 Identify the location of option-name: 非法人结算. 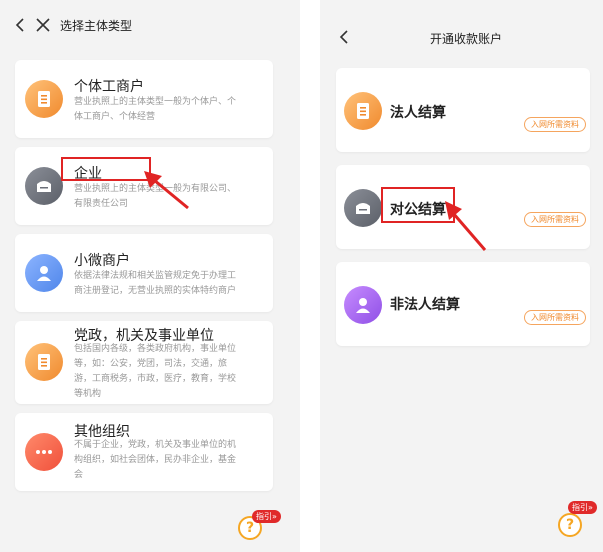
(425, 305).